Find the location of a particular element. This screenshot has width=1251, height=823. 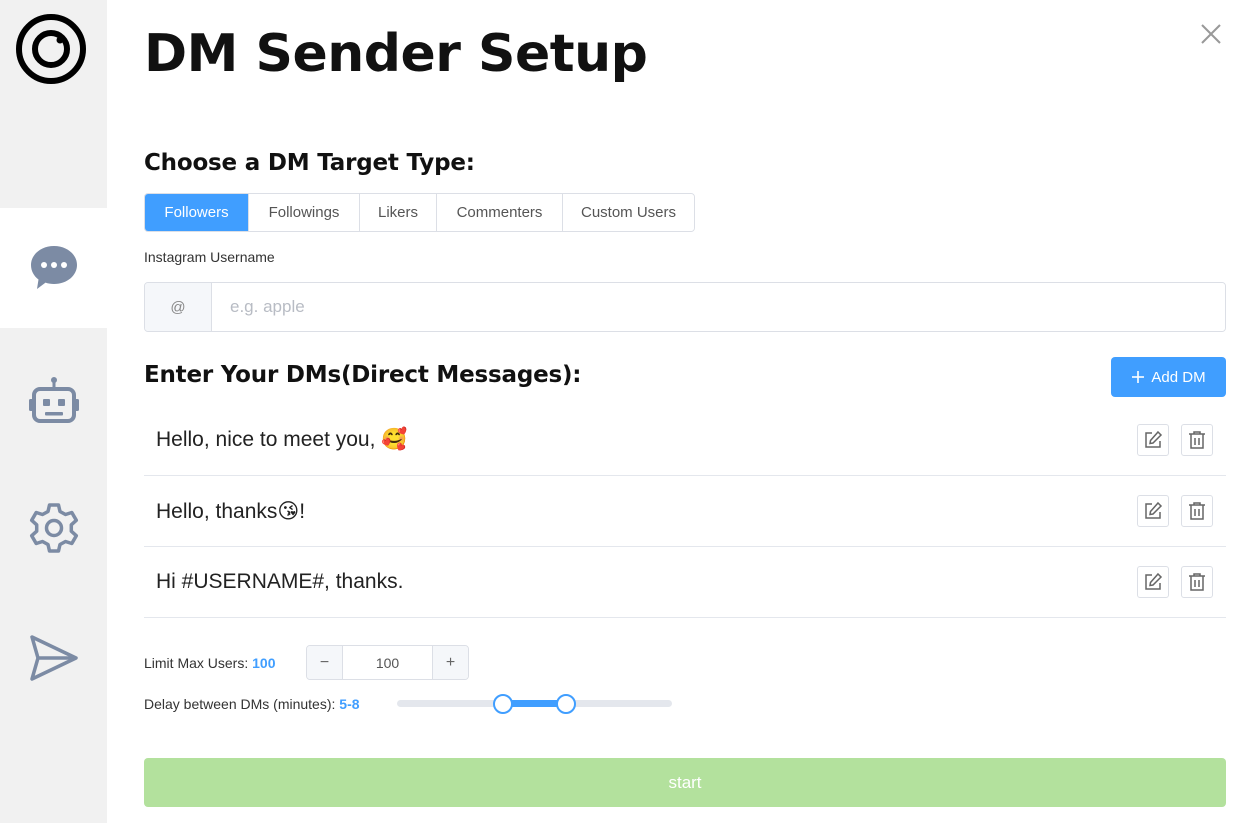

add-dm-button: Add DM is located at coordinates (1168, 377).